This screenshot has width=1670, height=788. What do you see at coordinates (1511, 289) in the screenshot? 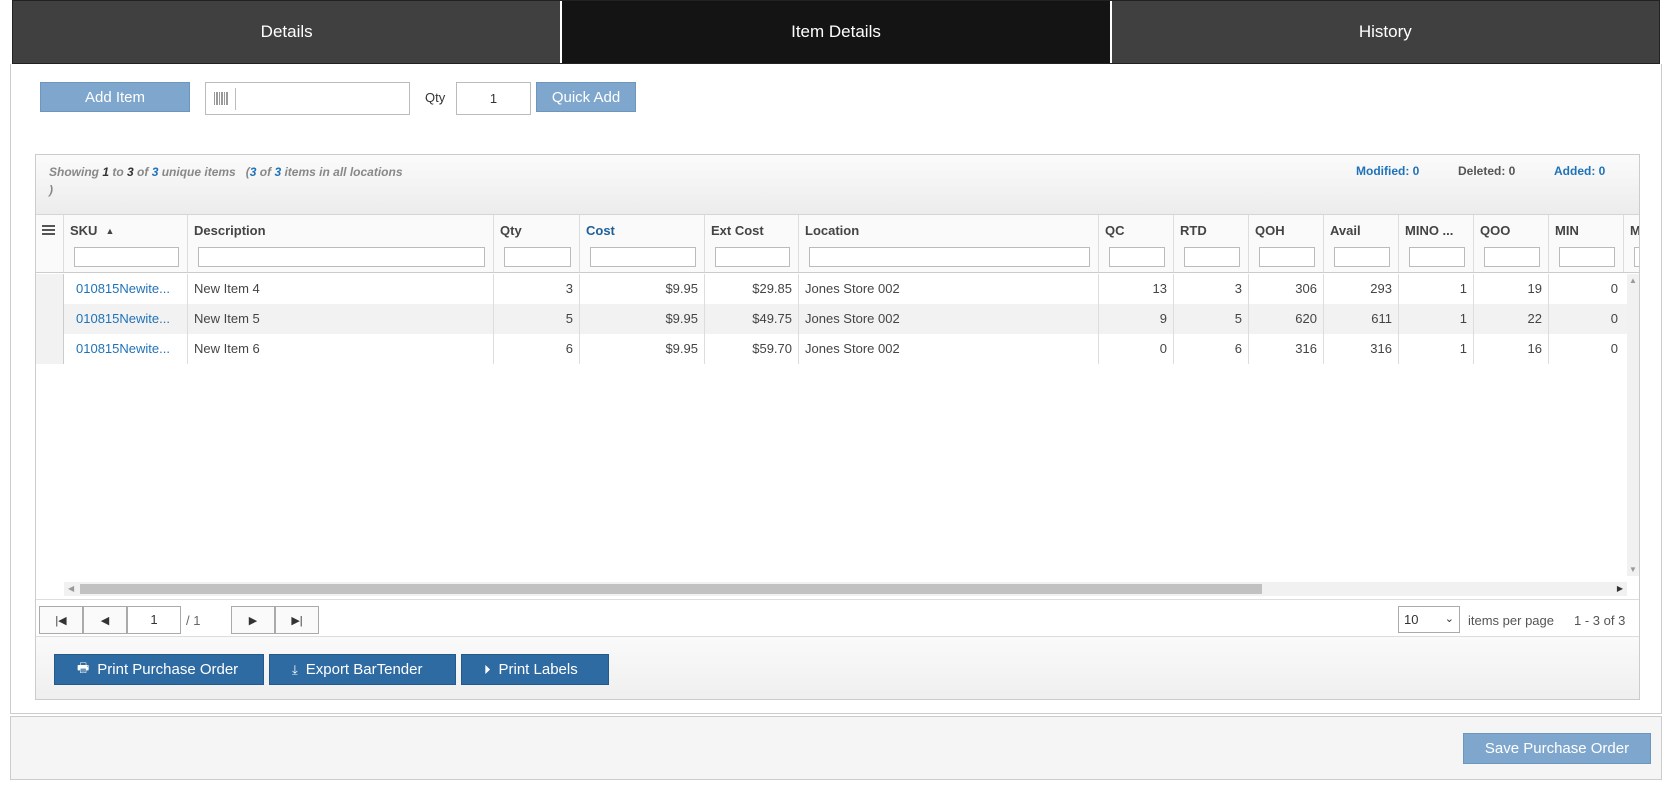
I see `qoo-cell: 19` at bounding box center [1511, 289].